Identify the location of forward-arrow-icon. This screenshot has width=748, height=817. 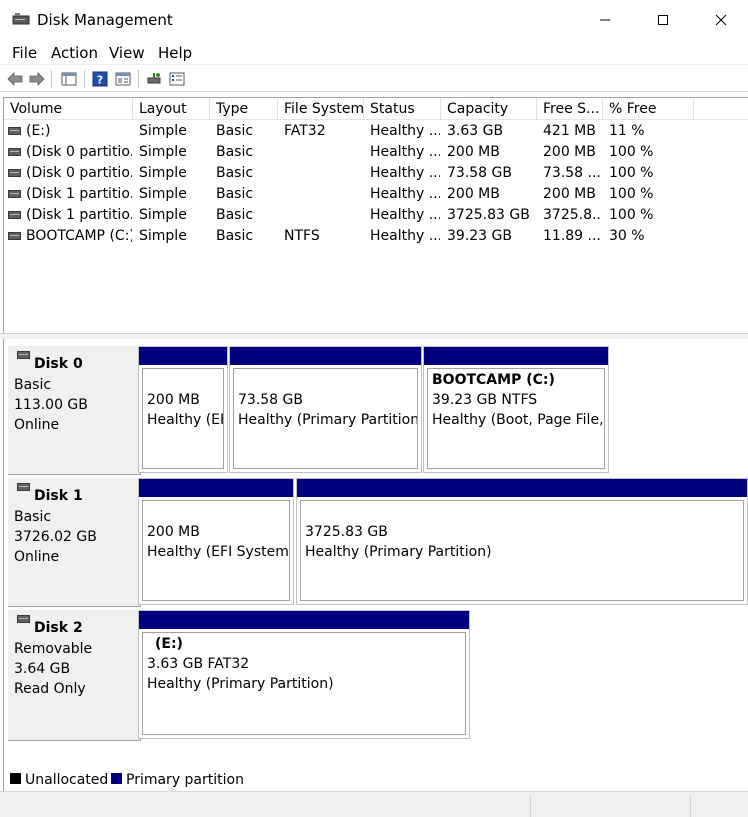
(37, 79).